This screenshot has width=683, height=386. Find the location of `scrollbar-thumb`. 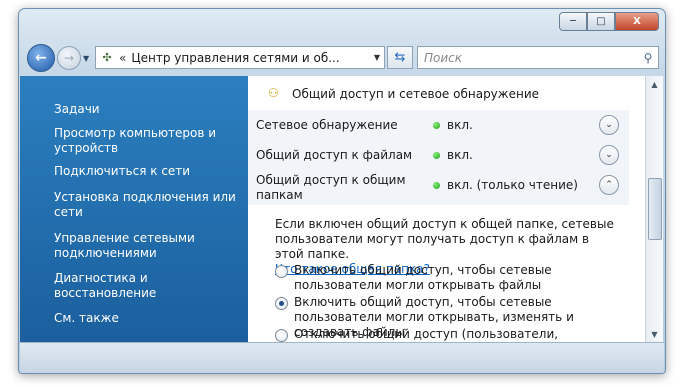

scrollbar-thumb is located at coordinates (655, 209).